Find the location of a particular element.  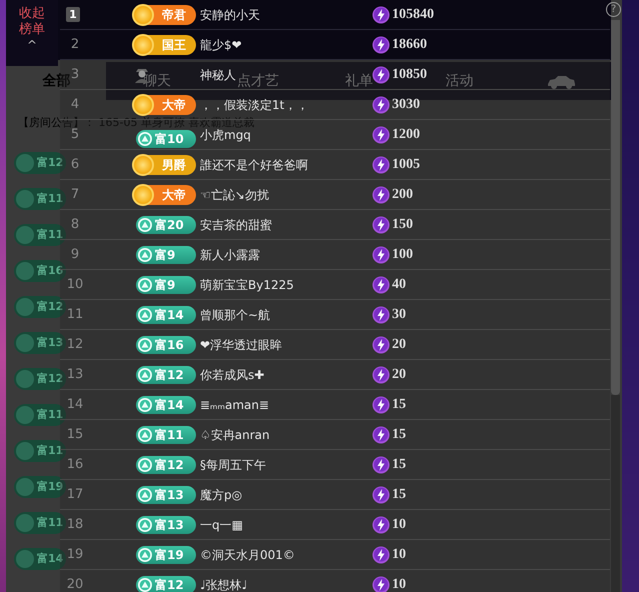

chat-tab: 点才艺 is located at coordinates (258, 81).